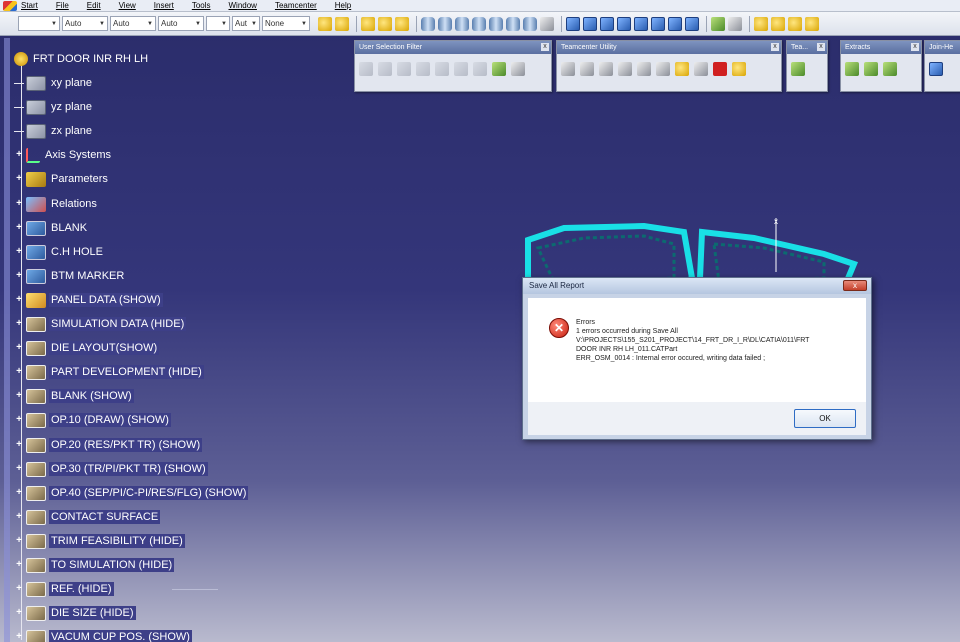  I want to click on menu-window: Window, so click(243, 5).